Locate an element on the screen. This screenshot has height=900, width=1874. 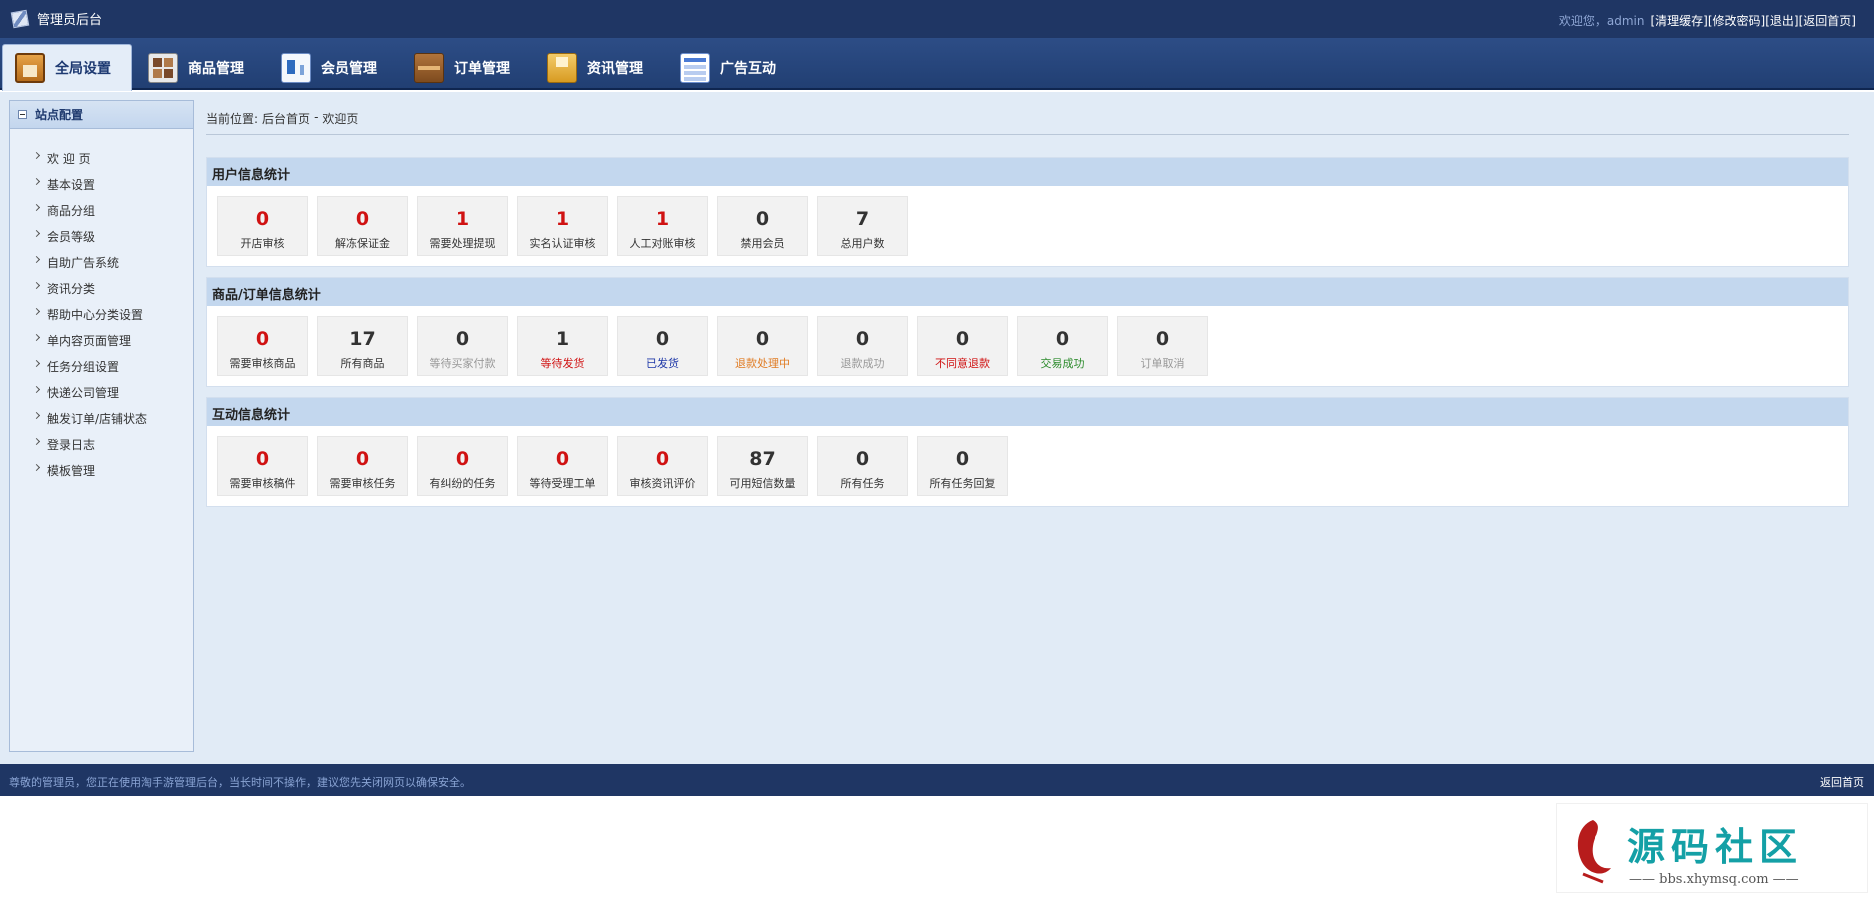
sidebar-item-task-groups: 任务分组设置 is located at coordinates (112, 366).